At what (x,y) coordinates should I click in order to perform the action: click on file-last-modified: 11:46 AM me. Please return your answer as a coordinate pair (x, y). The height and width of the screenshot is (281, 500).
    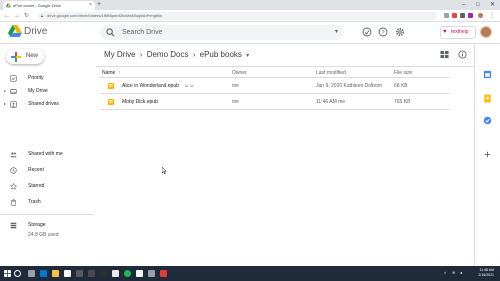
    Looking at the image, I should click on (331, 102).